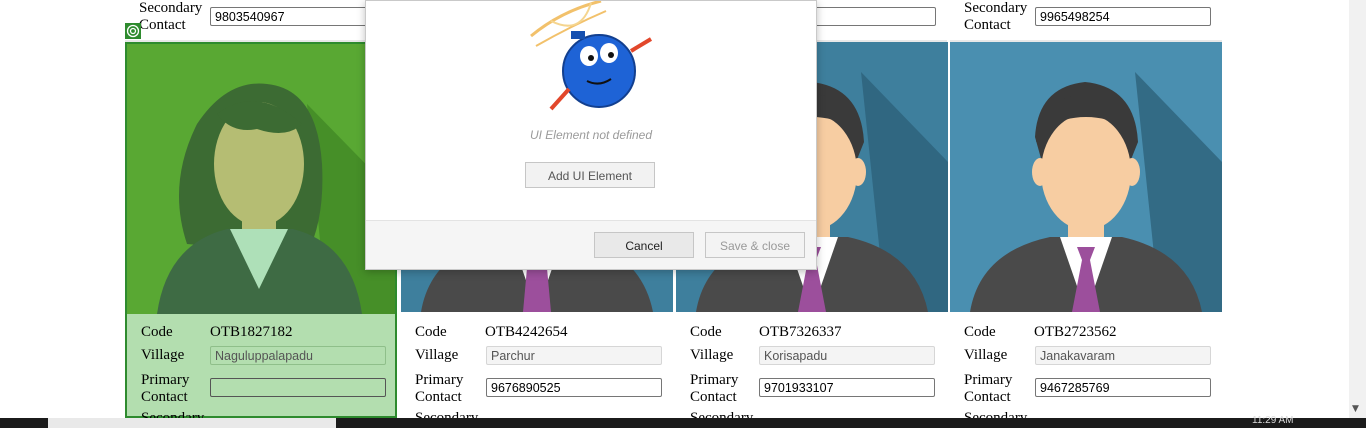  Describe the element at coordinates (1123, 355) in the screenshot. I see `village-field: Janakavaram` at that location.